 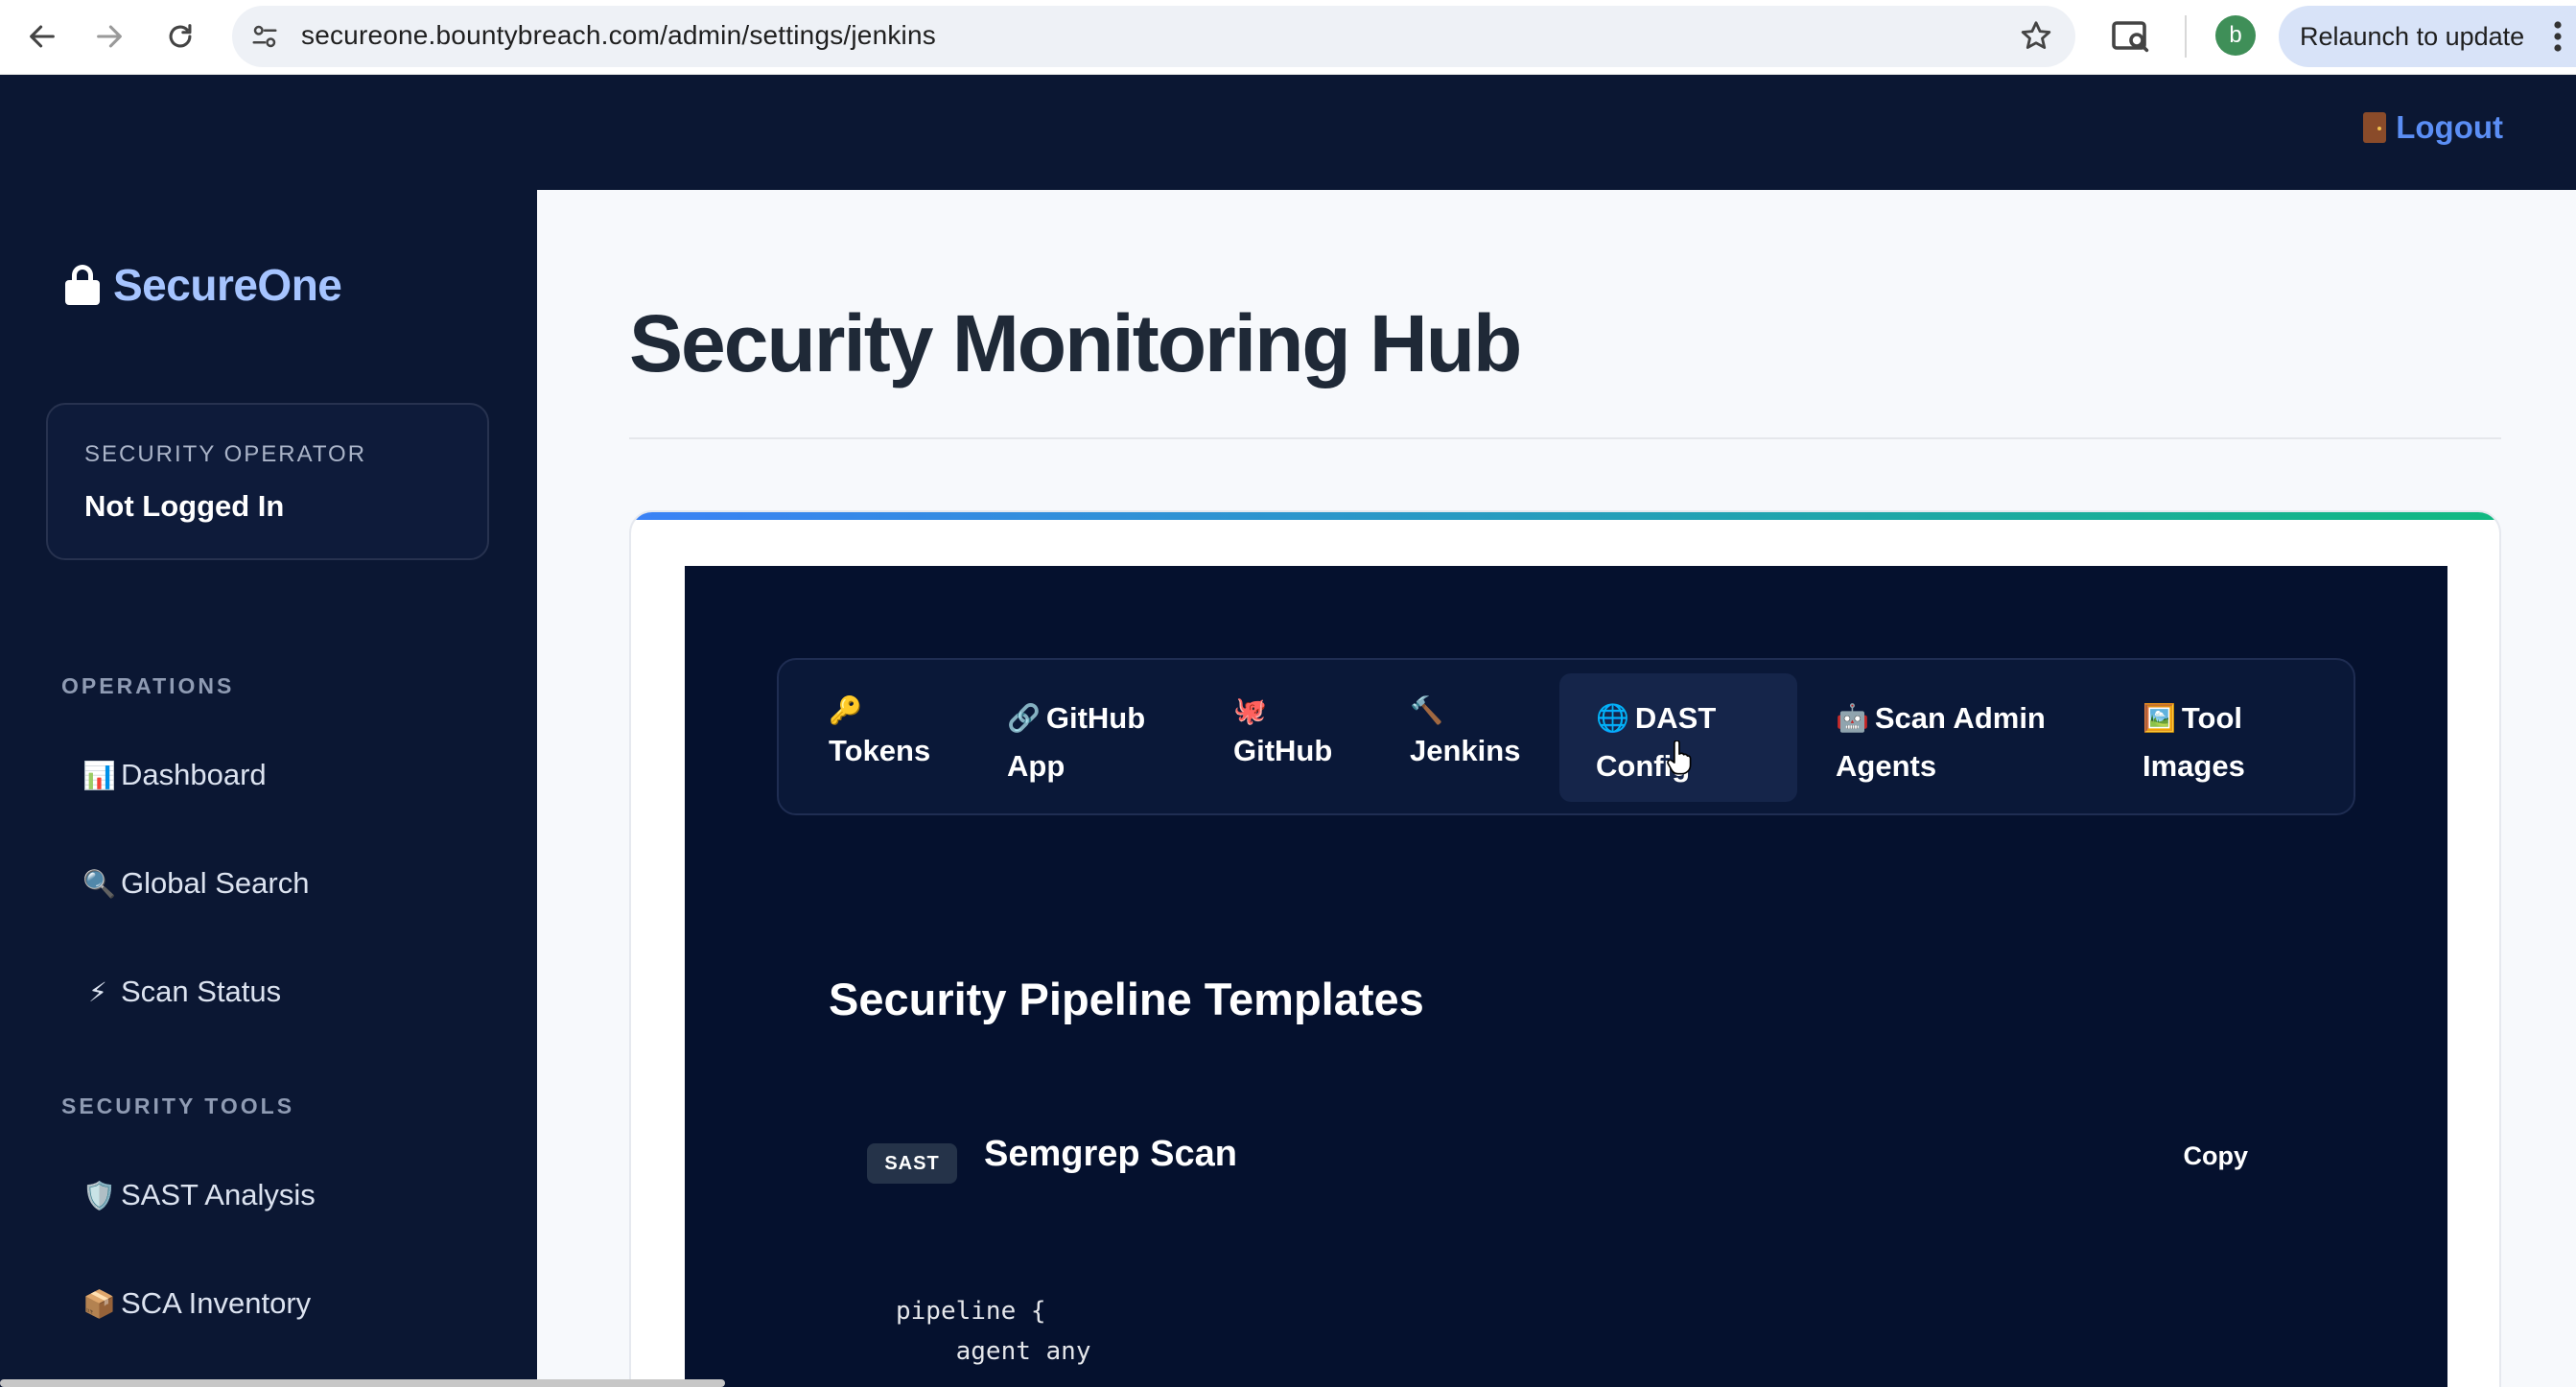 What do you see at coordinates (99, 1304) in the screenshot?
I see `package-icon: 📦` at bounding box center [99, 1304].